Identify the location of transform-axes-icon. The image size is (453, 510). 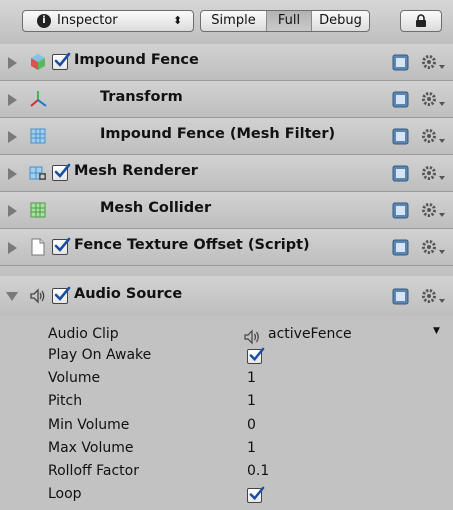
(38, 99).